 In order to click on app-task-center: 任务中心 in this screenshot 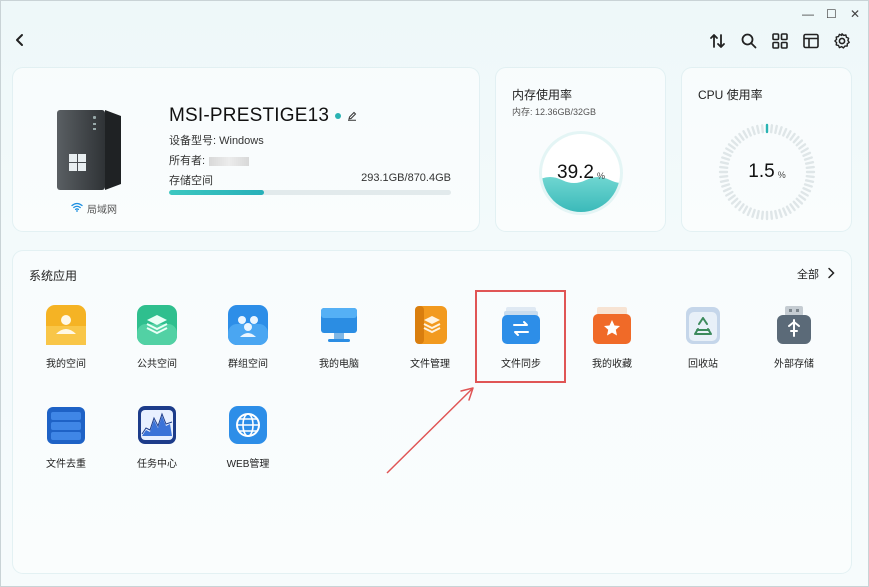, I will do `click(157, 442)`.